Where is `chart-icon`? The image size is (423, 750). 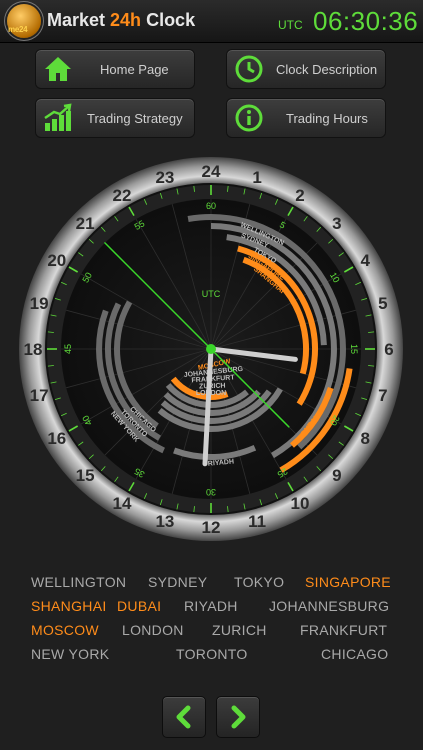 chart-icon is located at coordinates (58, 117).